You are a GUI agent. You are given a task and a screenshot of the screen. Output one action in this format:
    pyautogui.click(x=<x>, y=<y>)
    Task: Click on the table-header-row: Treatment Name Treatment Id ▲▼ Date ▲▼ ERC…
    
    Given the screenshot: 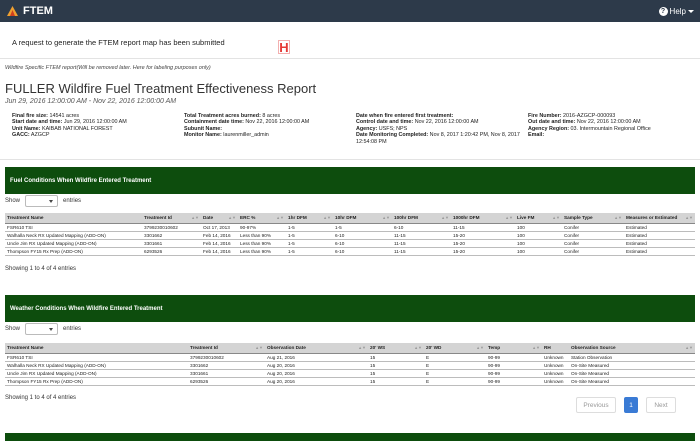 What is the action you would take?
    pyautogui.click(x=350, y=218)
    